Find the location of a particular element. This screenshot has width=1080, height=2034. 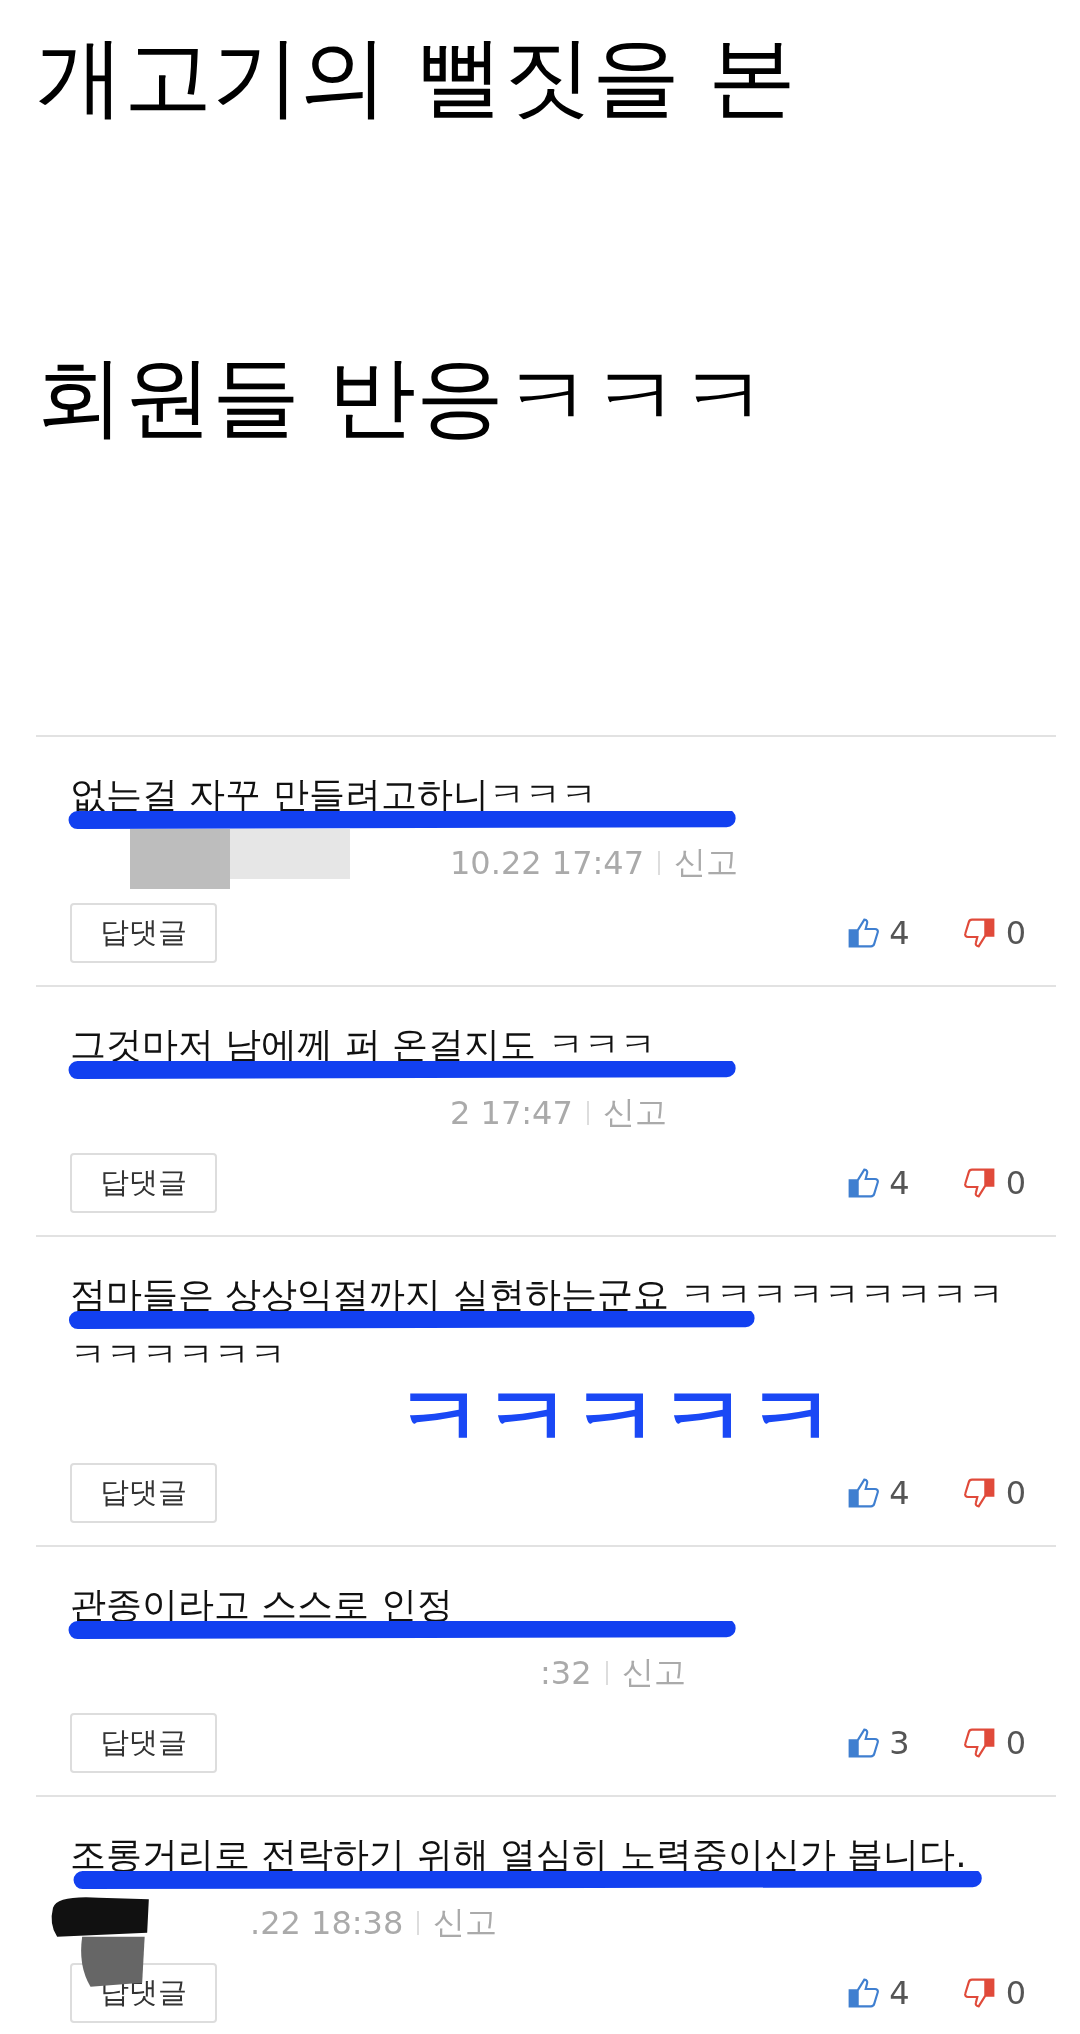

comment-text: 그것마저 남에께 퍼 온걸지도 ㅋㅋㅋ is located at coordinates (363, 1044).